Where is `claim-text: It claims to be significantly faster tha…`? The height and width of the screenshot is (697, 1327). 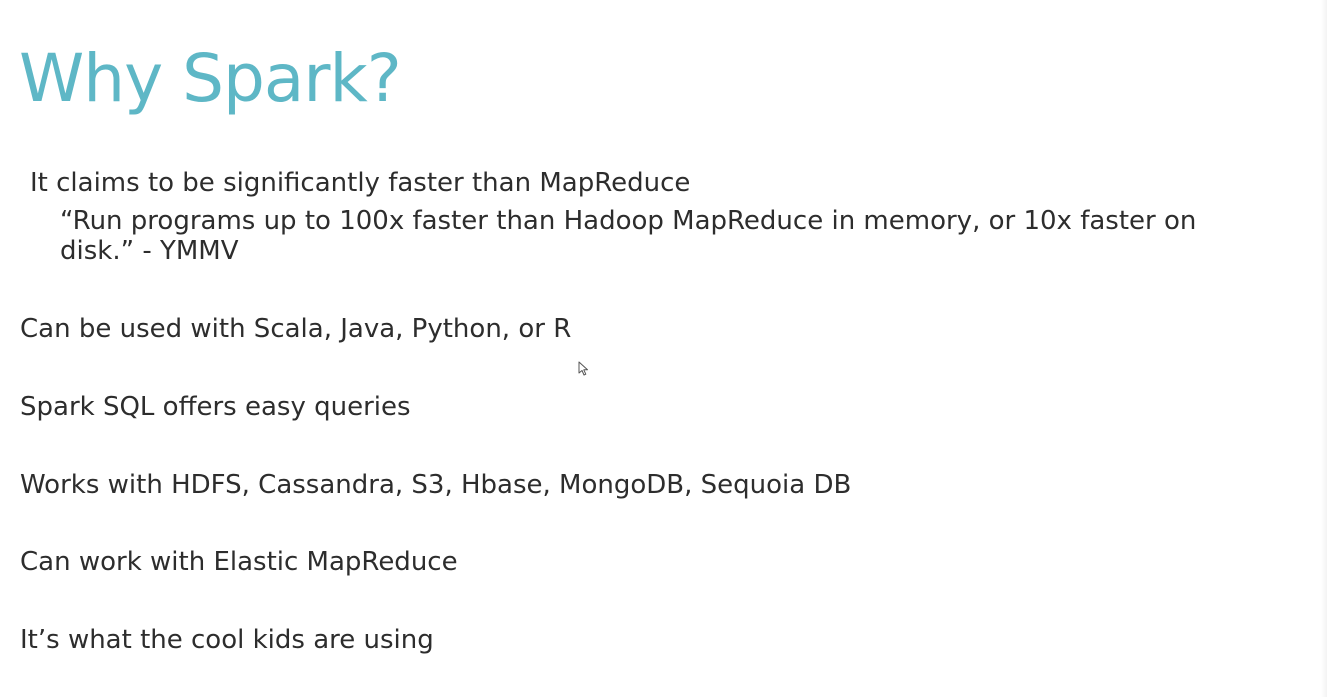
claim-text: It claims to be significantly faster tha… is located at coordinates (360, 183).